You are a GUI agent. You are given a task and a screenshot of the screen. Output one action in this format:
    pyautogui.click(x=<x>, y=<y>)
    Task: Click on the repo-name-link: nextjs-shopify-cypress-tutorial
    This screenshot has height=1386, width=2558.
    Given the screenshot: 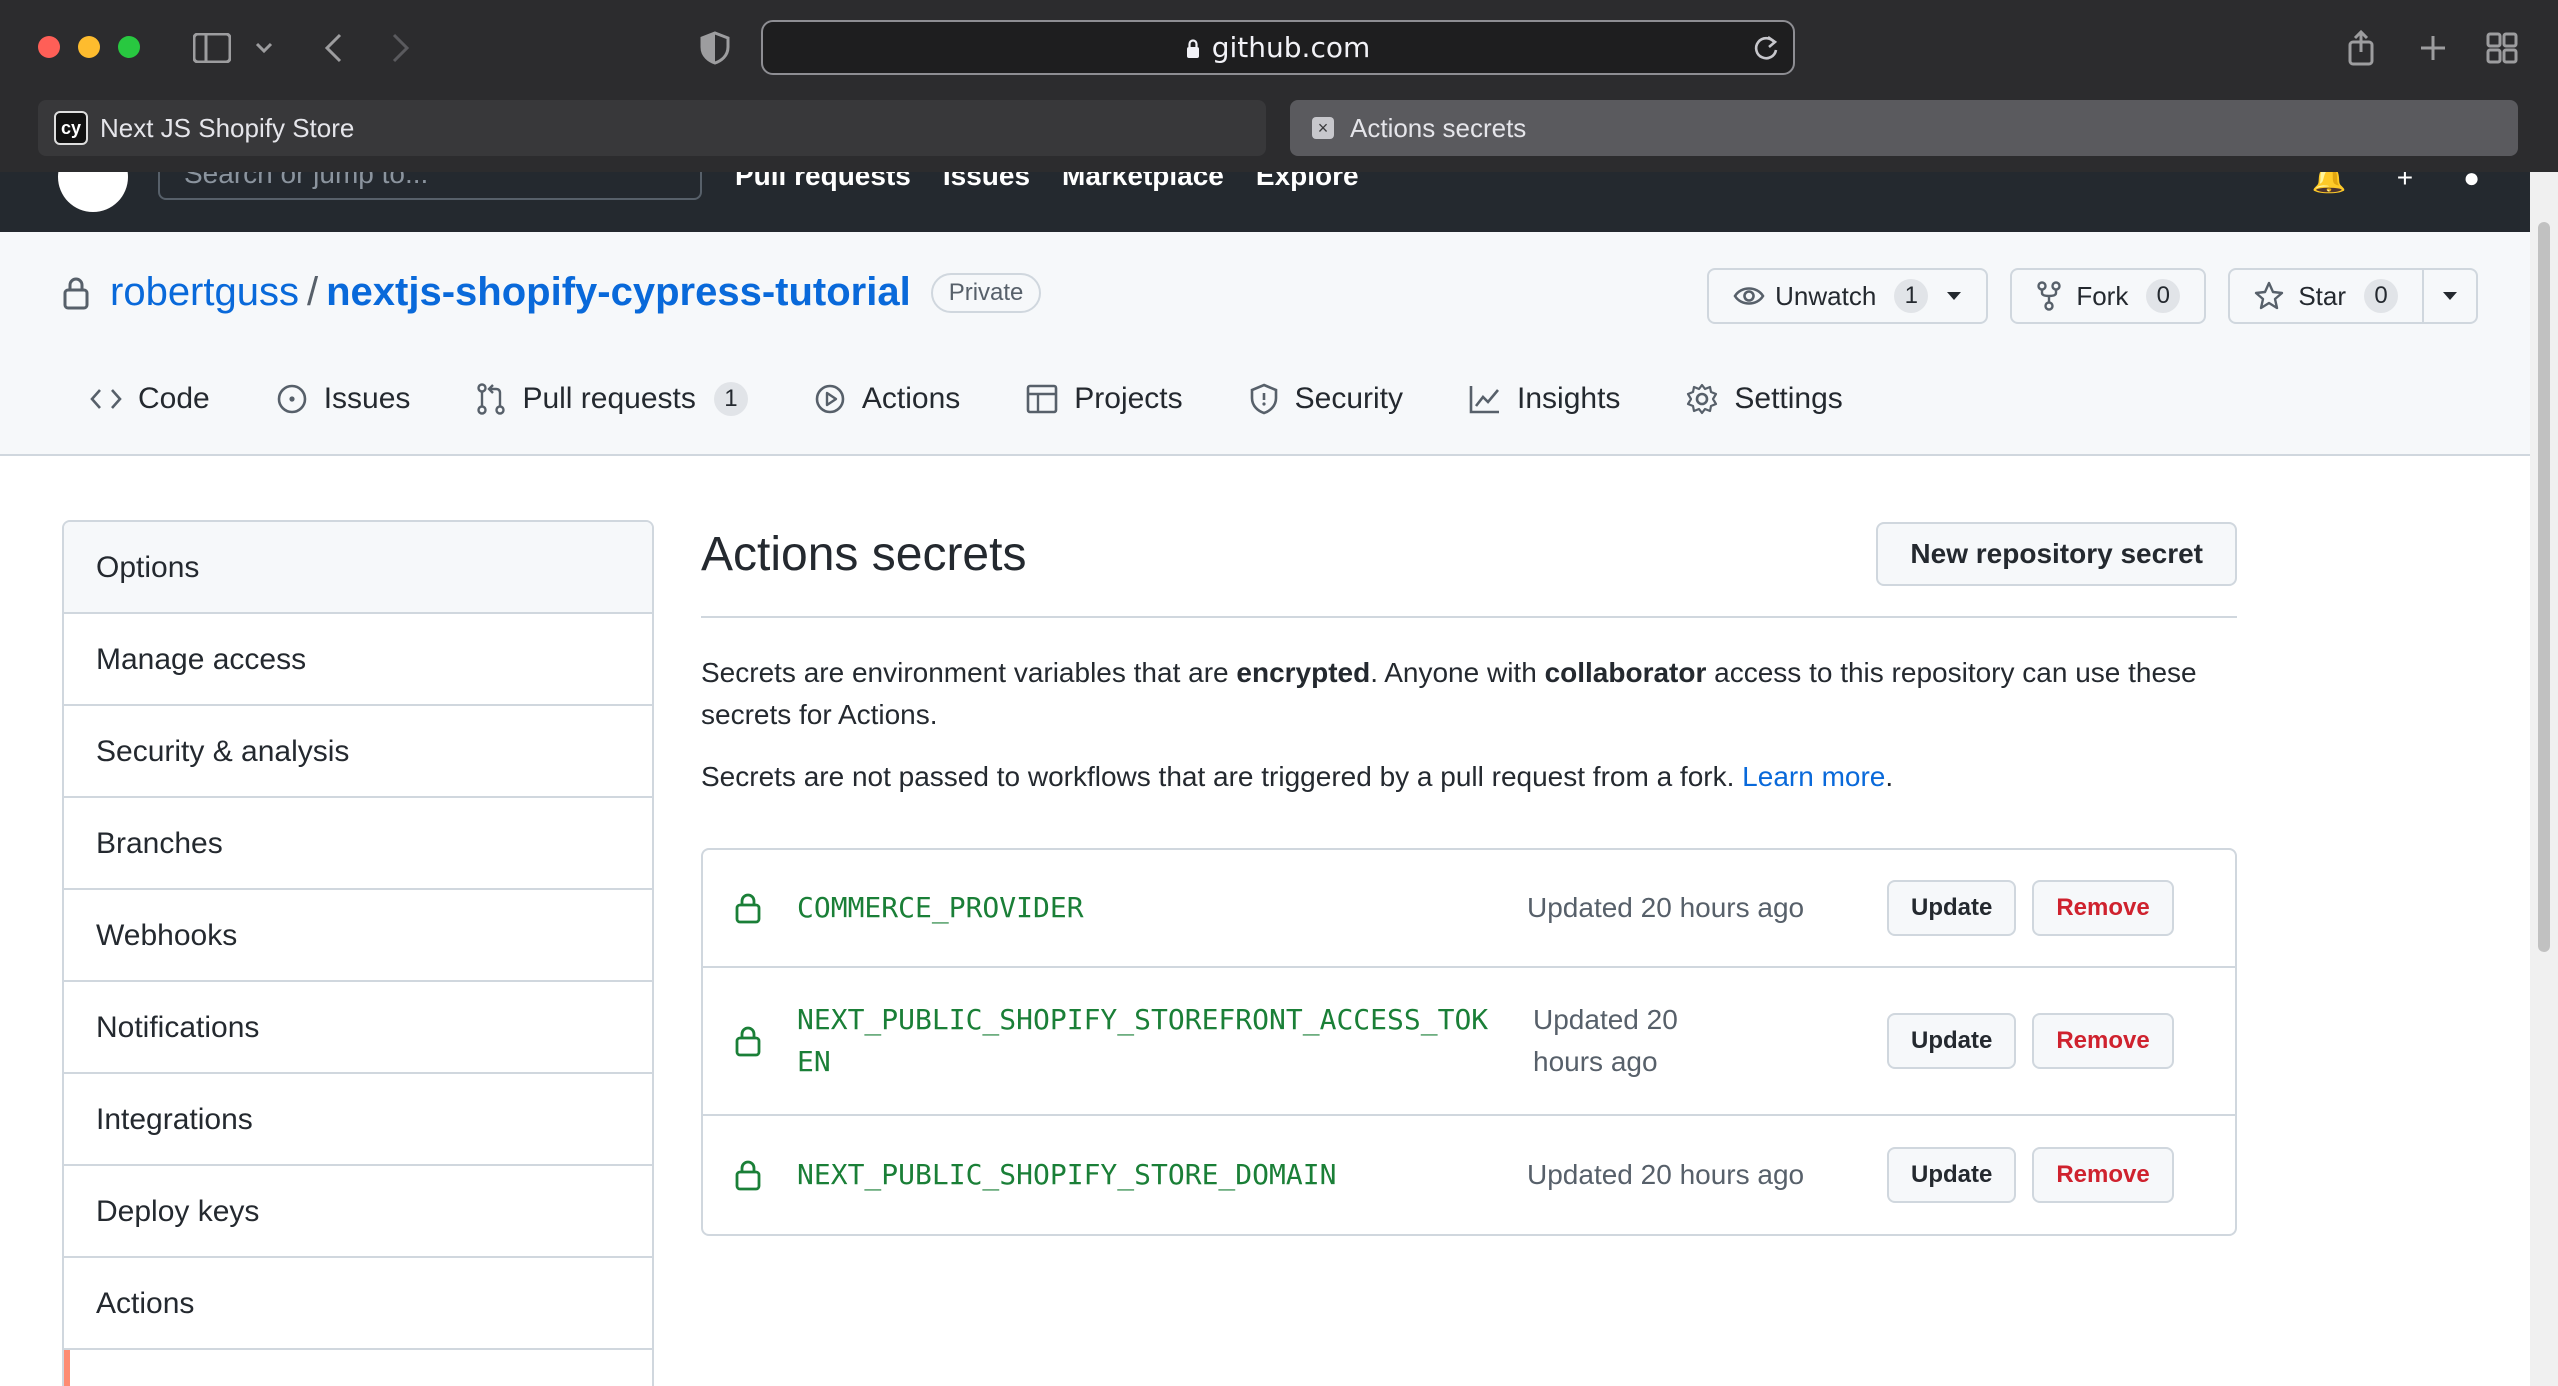 What is the action you would take?
    pyautogui.click(x=618, y=292)
    